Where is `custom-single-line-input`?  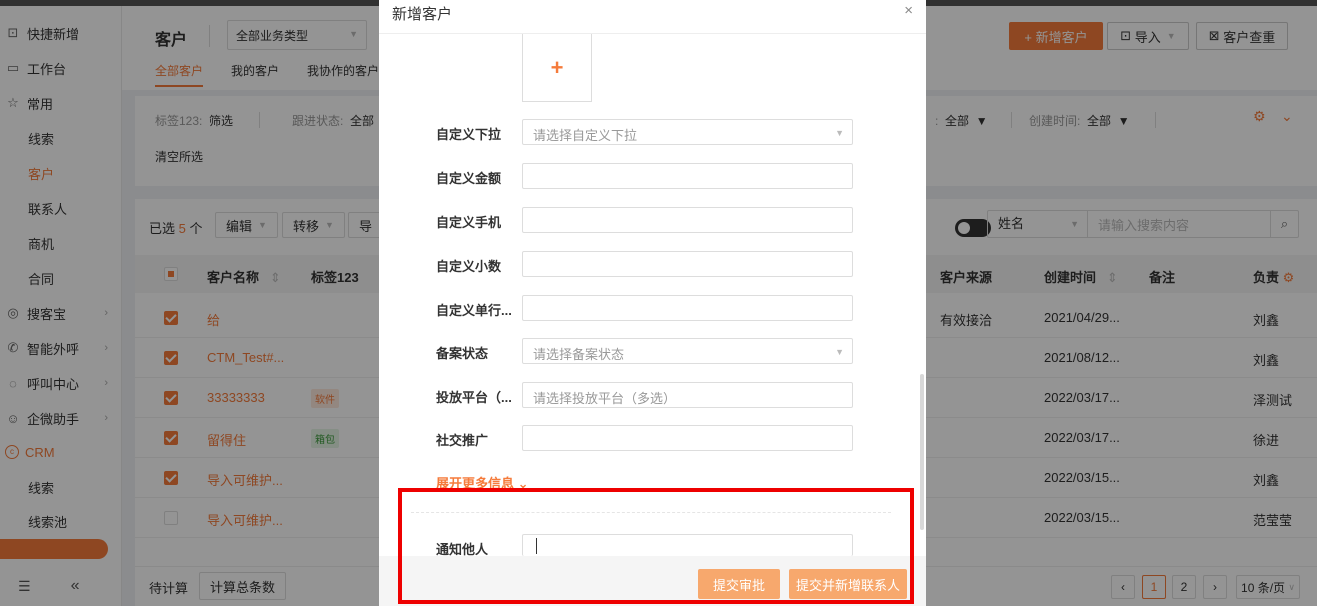
custom-single-line-input is located at coordinates (687, 308).